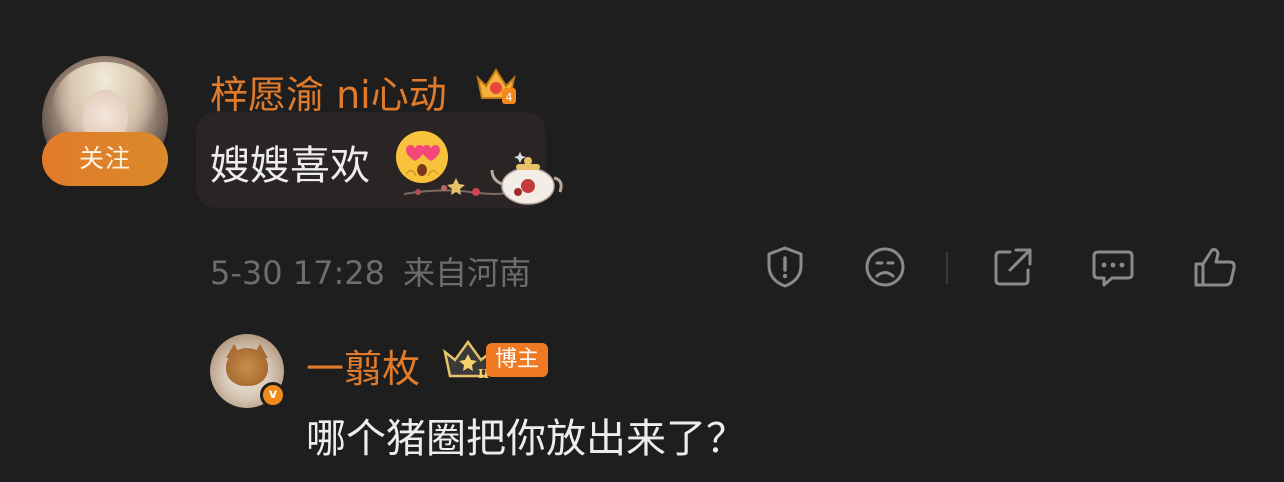 Image resolution: width=1284 pixels, height=482 pixels. Describe the element at coordinates (526, 439) in the screenshot. I see `reply-text: 哪个猪圈把你放出来了？` at that location.